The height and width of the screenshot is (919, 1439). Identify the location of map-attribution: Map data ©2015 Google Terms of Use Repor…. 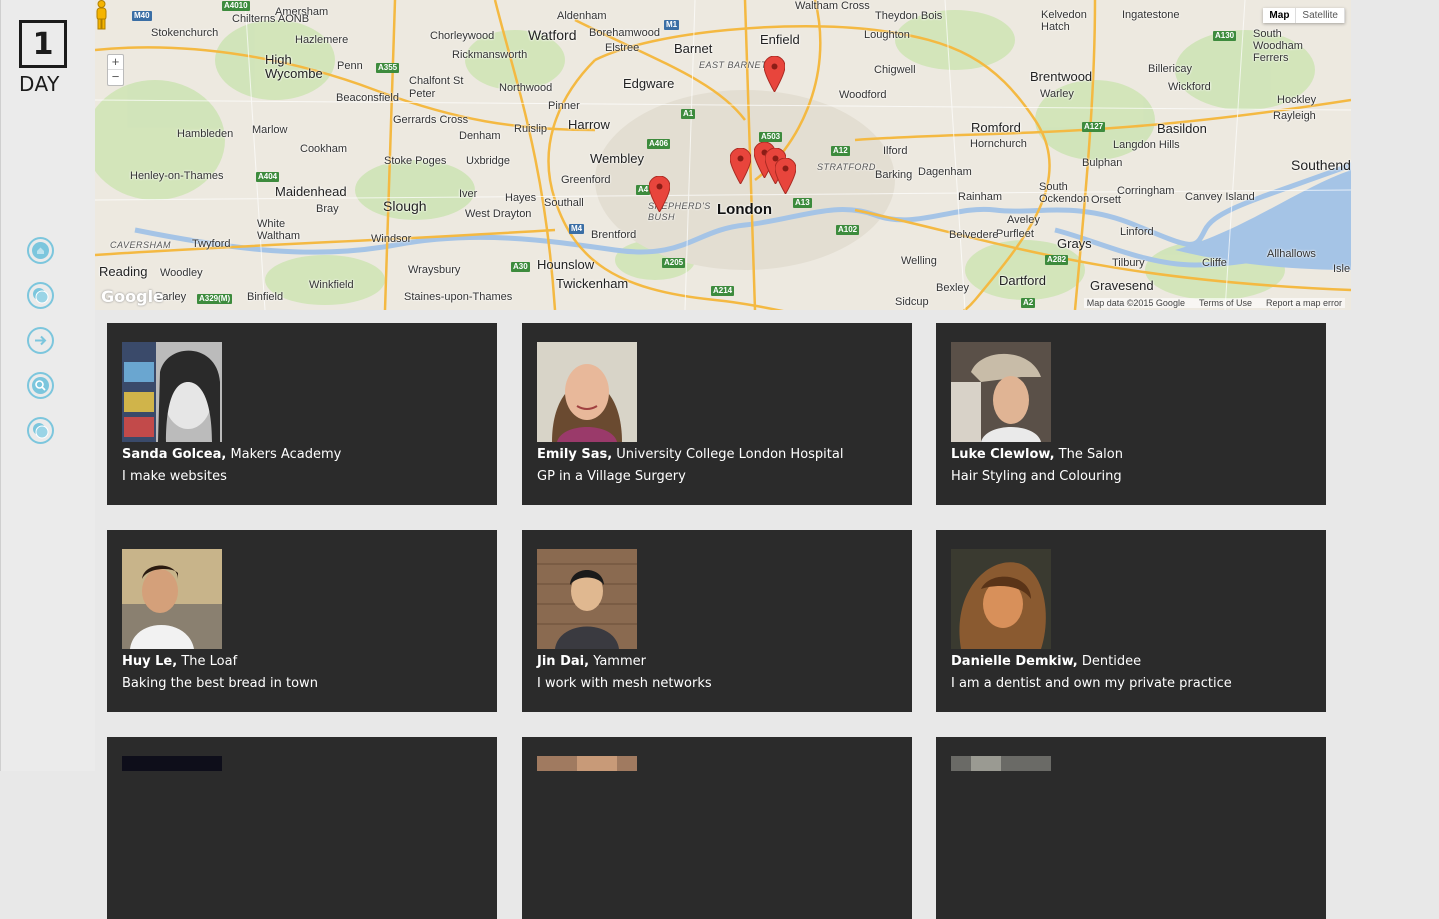
(1214, 303).